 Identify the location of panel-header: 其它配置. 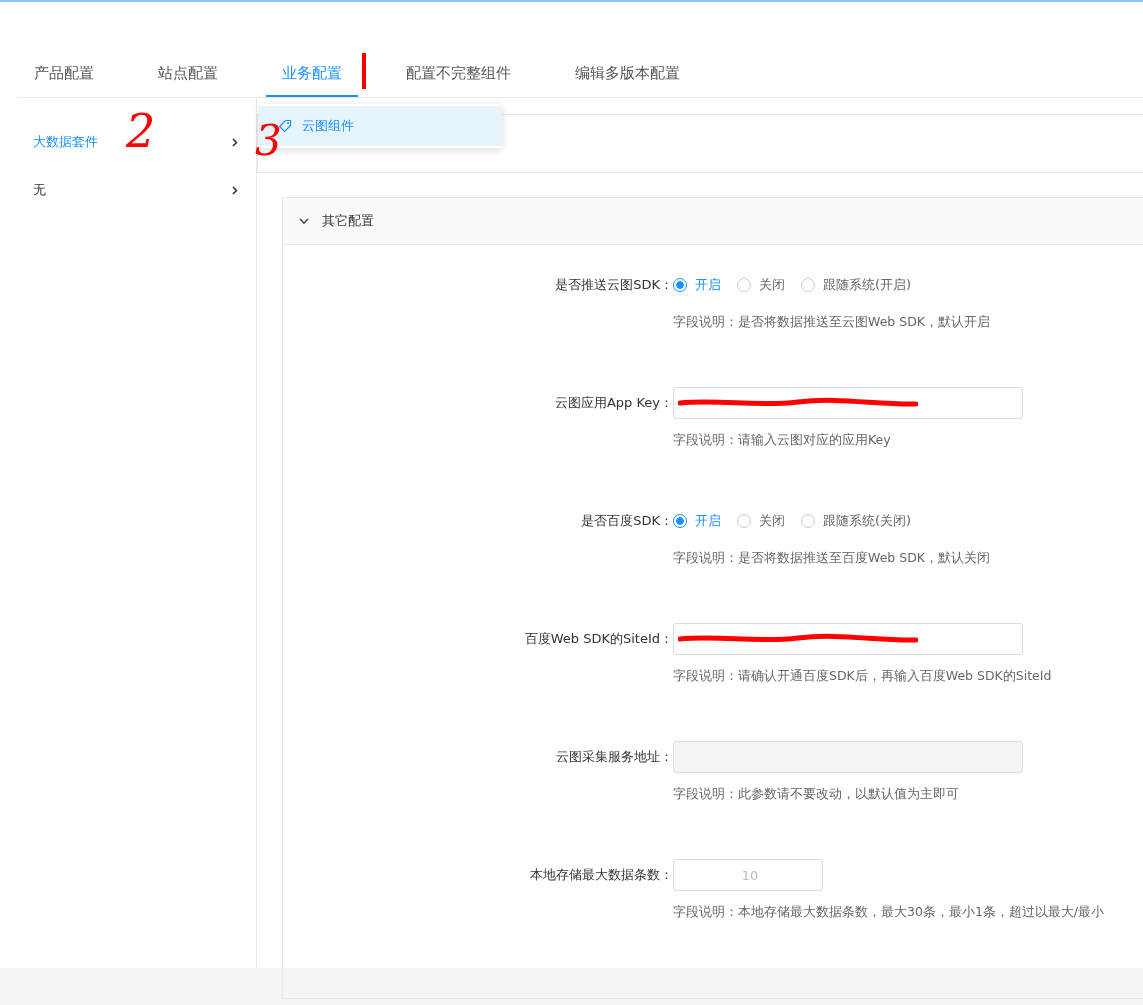
(713, 221).